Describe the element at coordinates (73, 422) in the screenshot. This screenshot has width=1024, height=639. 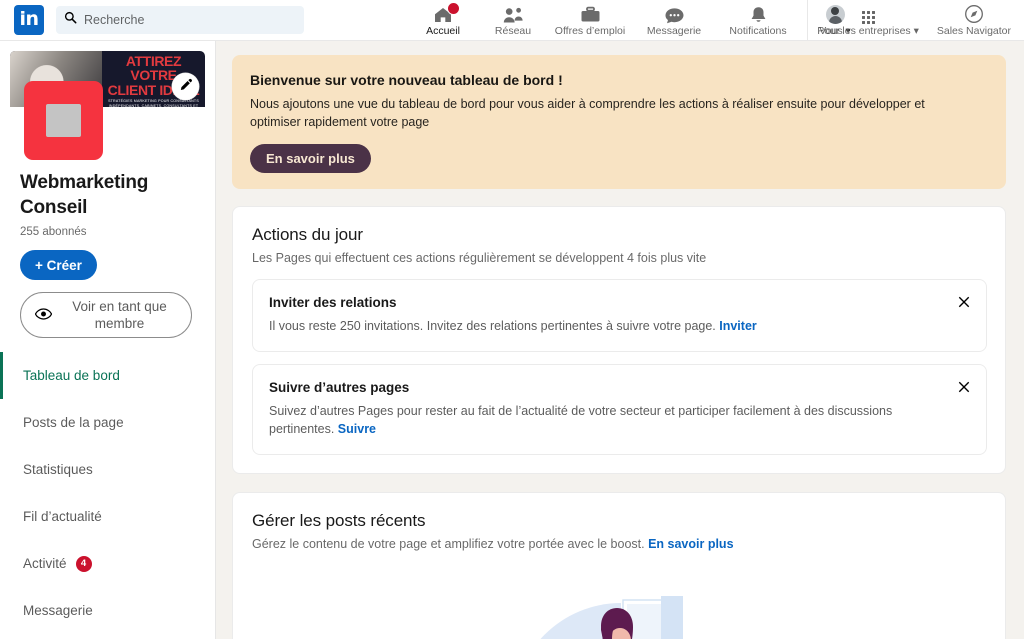
I see `sidebar-item-label: Posts de la page` at that location.